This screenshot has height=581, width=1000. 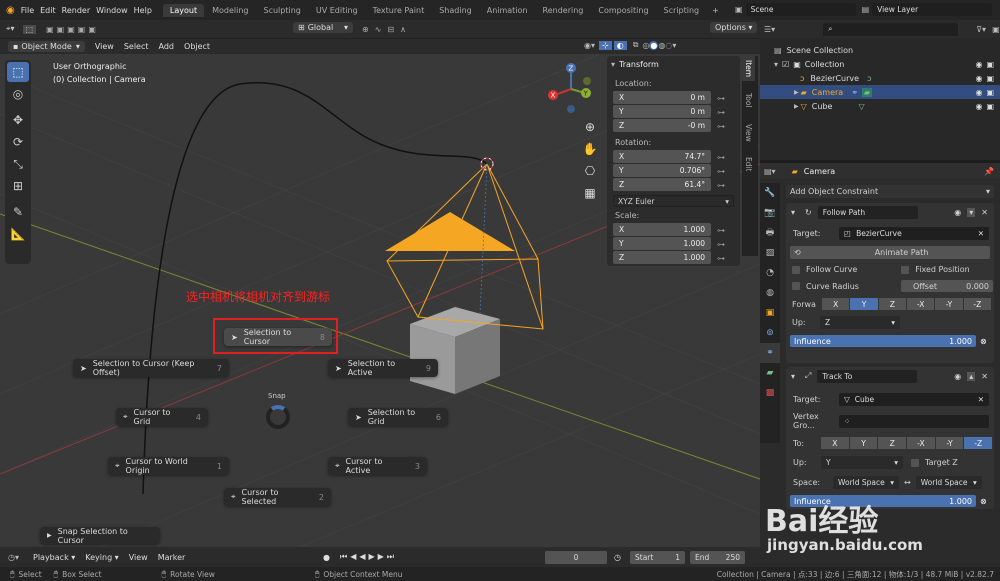 What do you see at coordinates (770, 193) in the screenshot?
I see `tool-tab-icon: 🔧` at bounding box center [770, 193].